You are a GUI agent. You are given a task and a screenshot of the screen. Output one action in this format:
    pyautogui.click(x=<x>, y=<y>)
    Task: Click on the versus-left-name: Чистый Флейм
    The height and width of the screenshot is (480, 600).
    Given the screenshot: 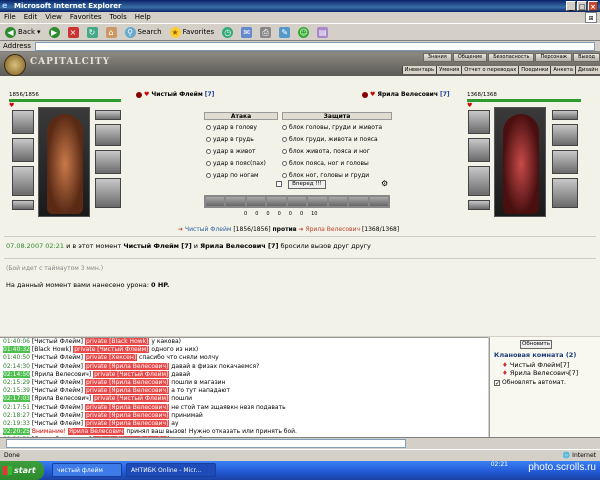 What is the action you would take?
    pyautogui.click(x=208, y=229)
    